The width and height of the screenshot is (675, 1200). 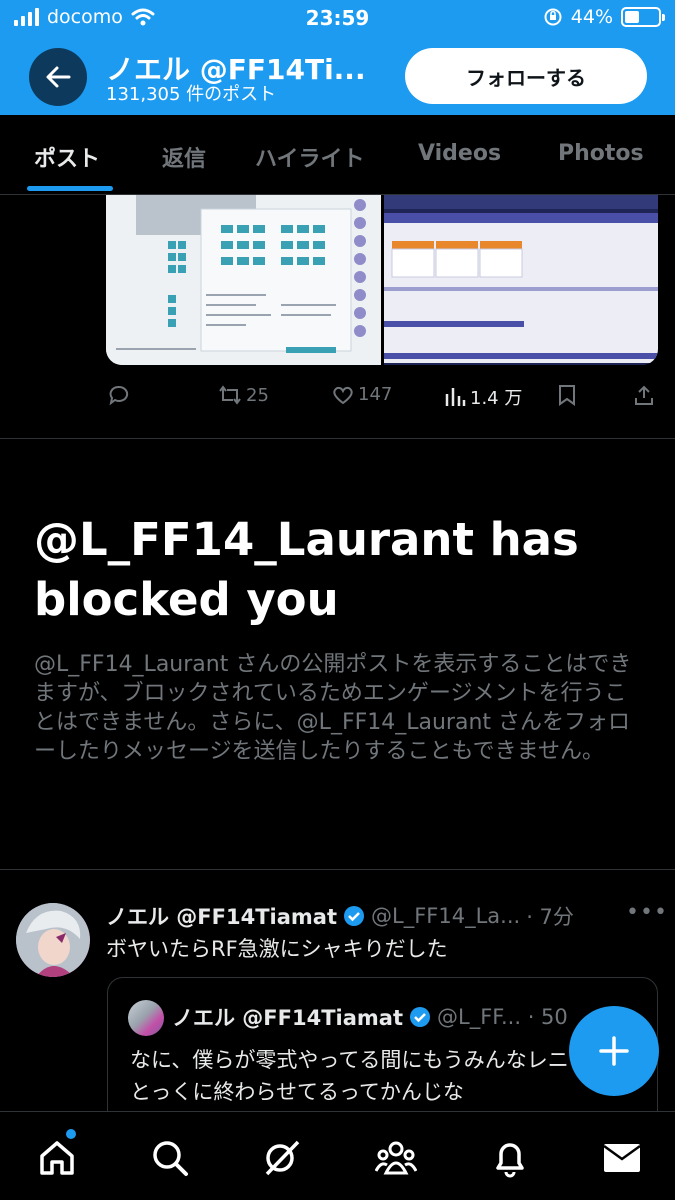 What do you see at coordinates (221, 916) in the screenshot?
I see `tweet-author-name: ノエル @FF14Tiamat` at bounding box center [221, 916].